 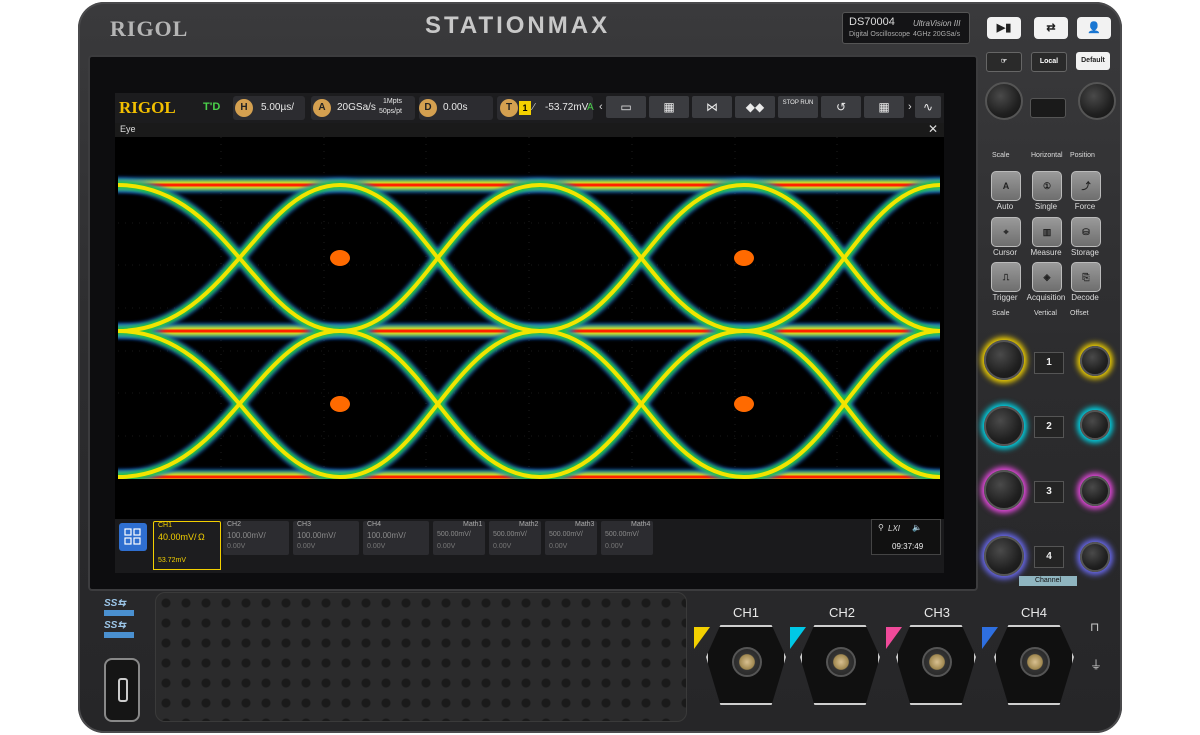 I want to click on ch2-select-button: 2, so click(x=1049, y=427).